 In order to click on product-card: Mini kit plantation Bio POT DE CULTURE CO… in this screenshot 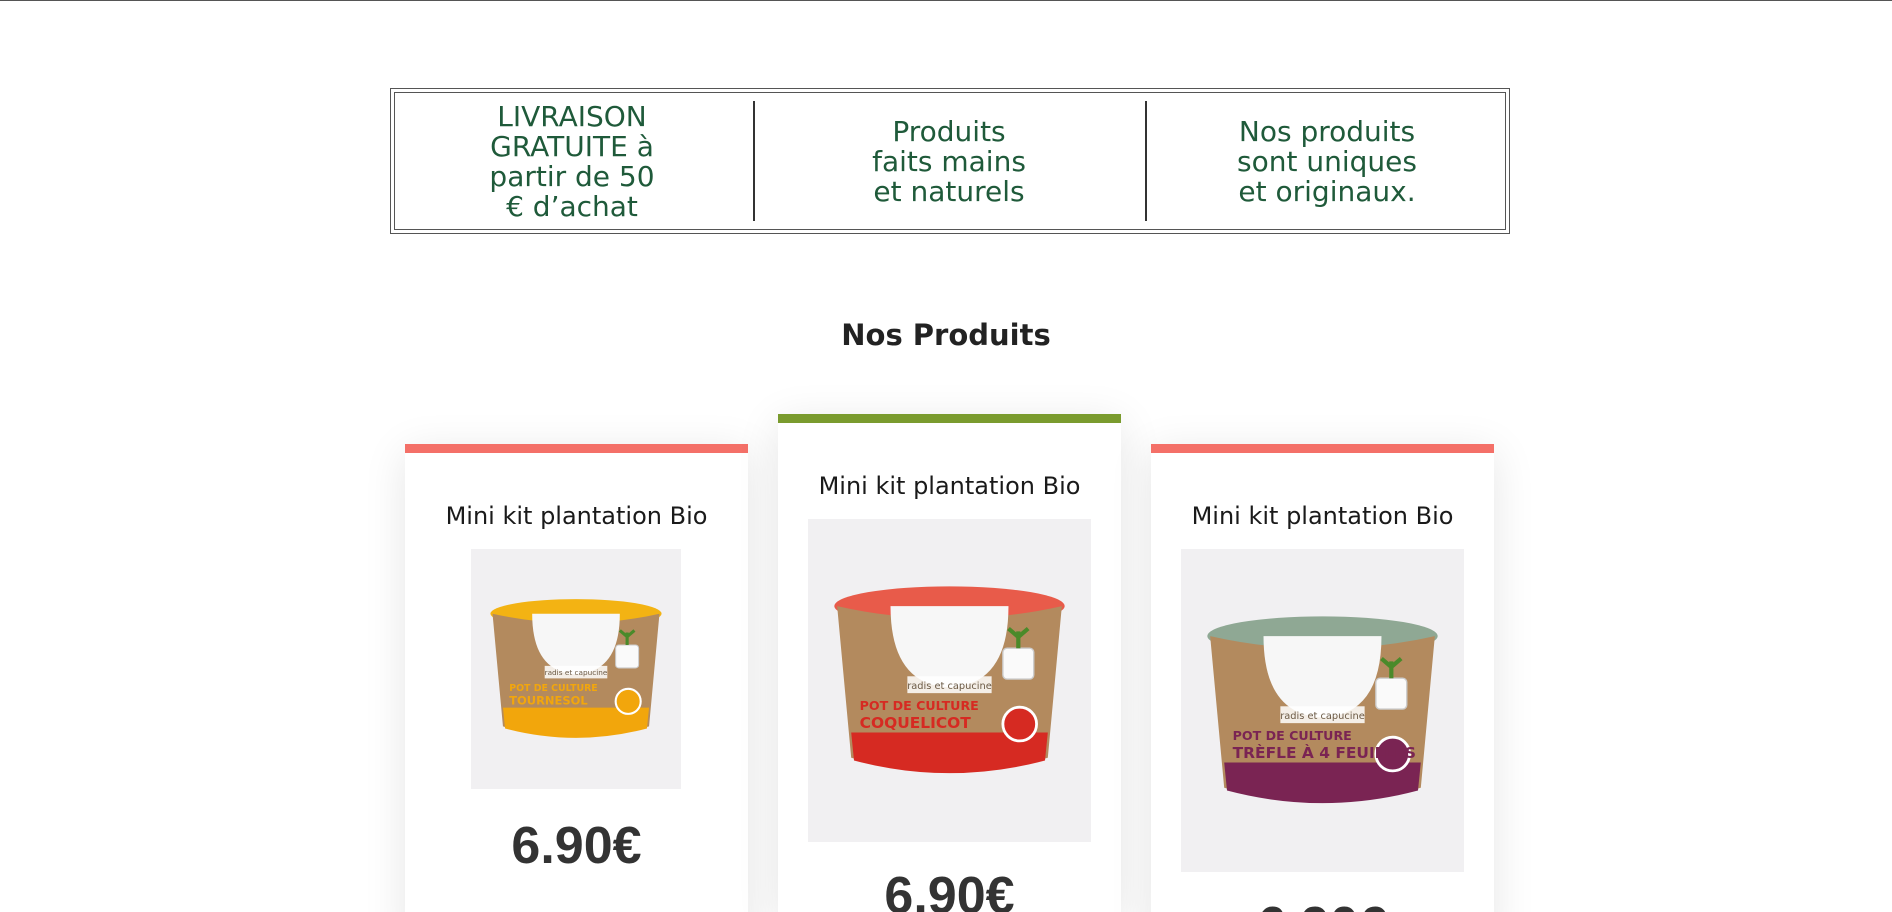, I will do `click(949, 663)`.